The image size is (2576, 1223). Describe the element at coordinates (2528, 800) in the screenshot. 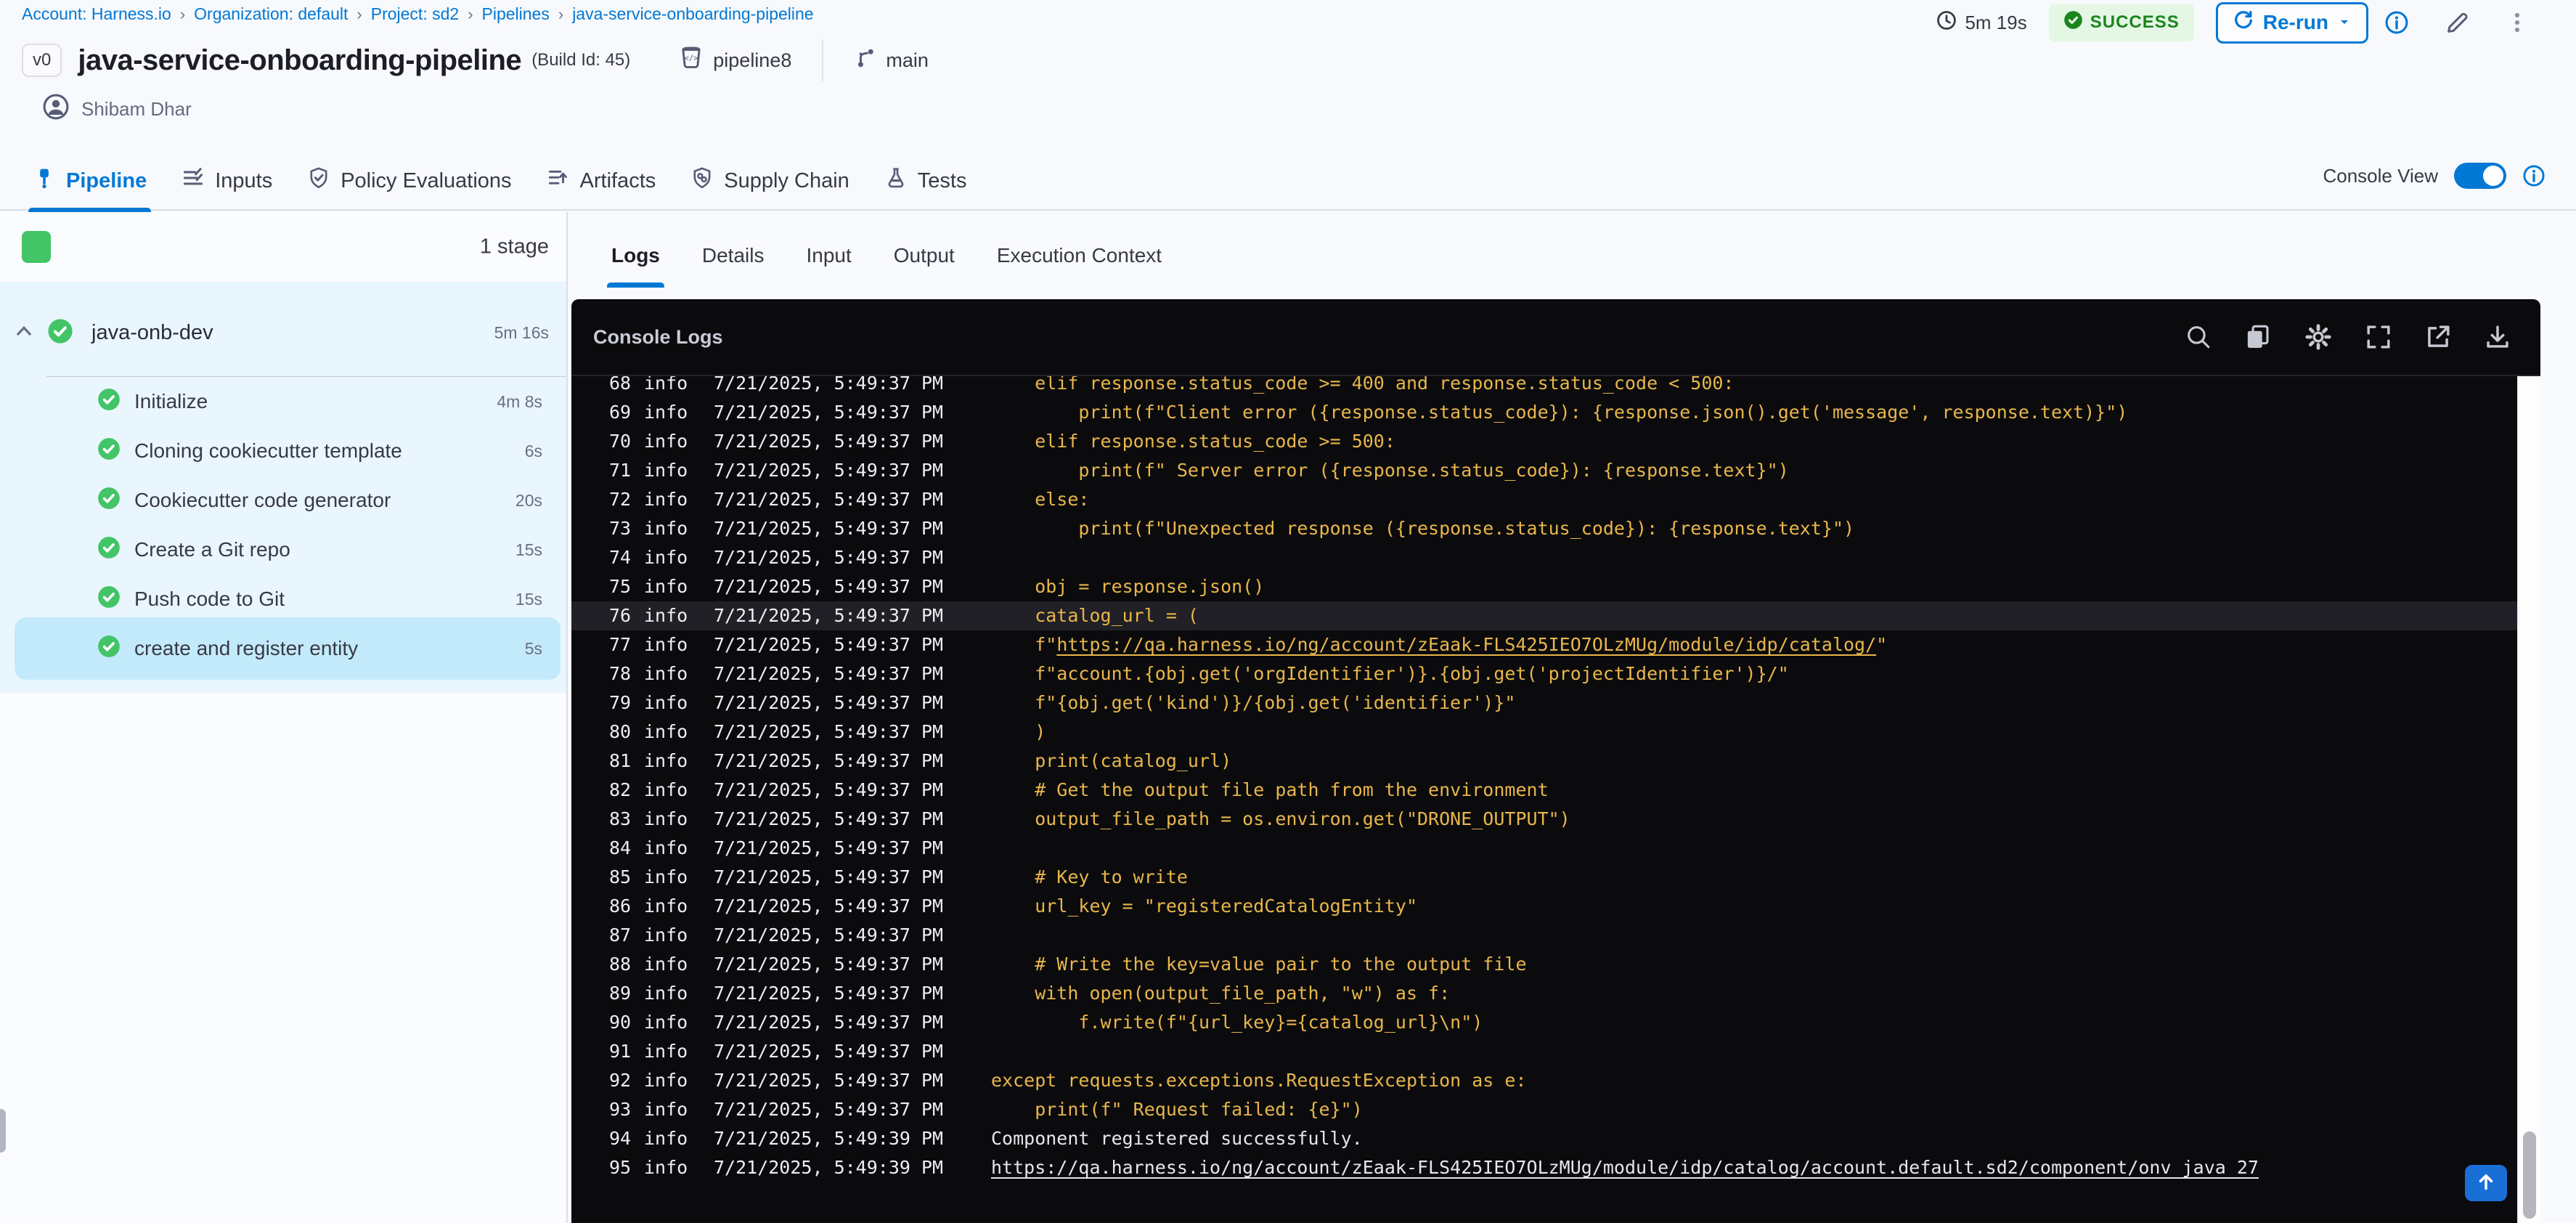

I see `console-scrollbar` at that location.